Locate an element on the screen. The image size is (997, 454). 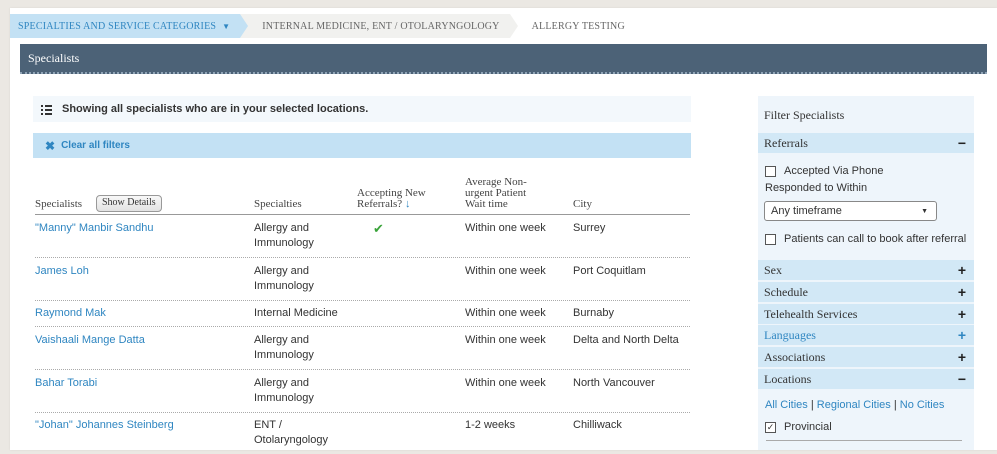
specialist-link: Bahar Torabi is located at coordinates (142, 383).